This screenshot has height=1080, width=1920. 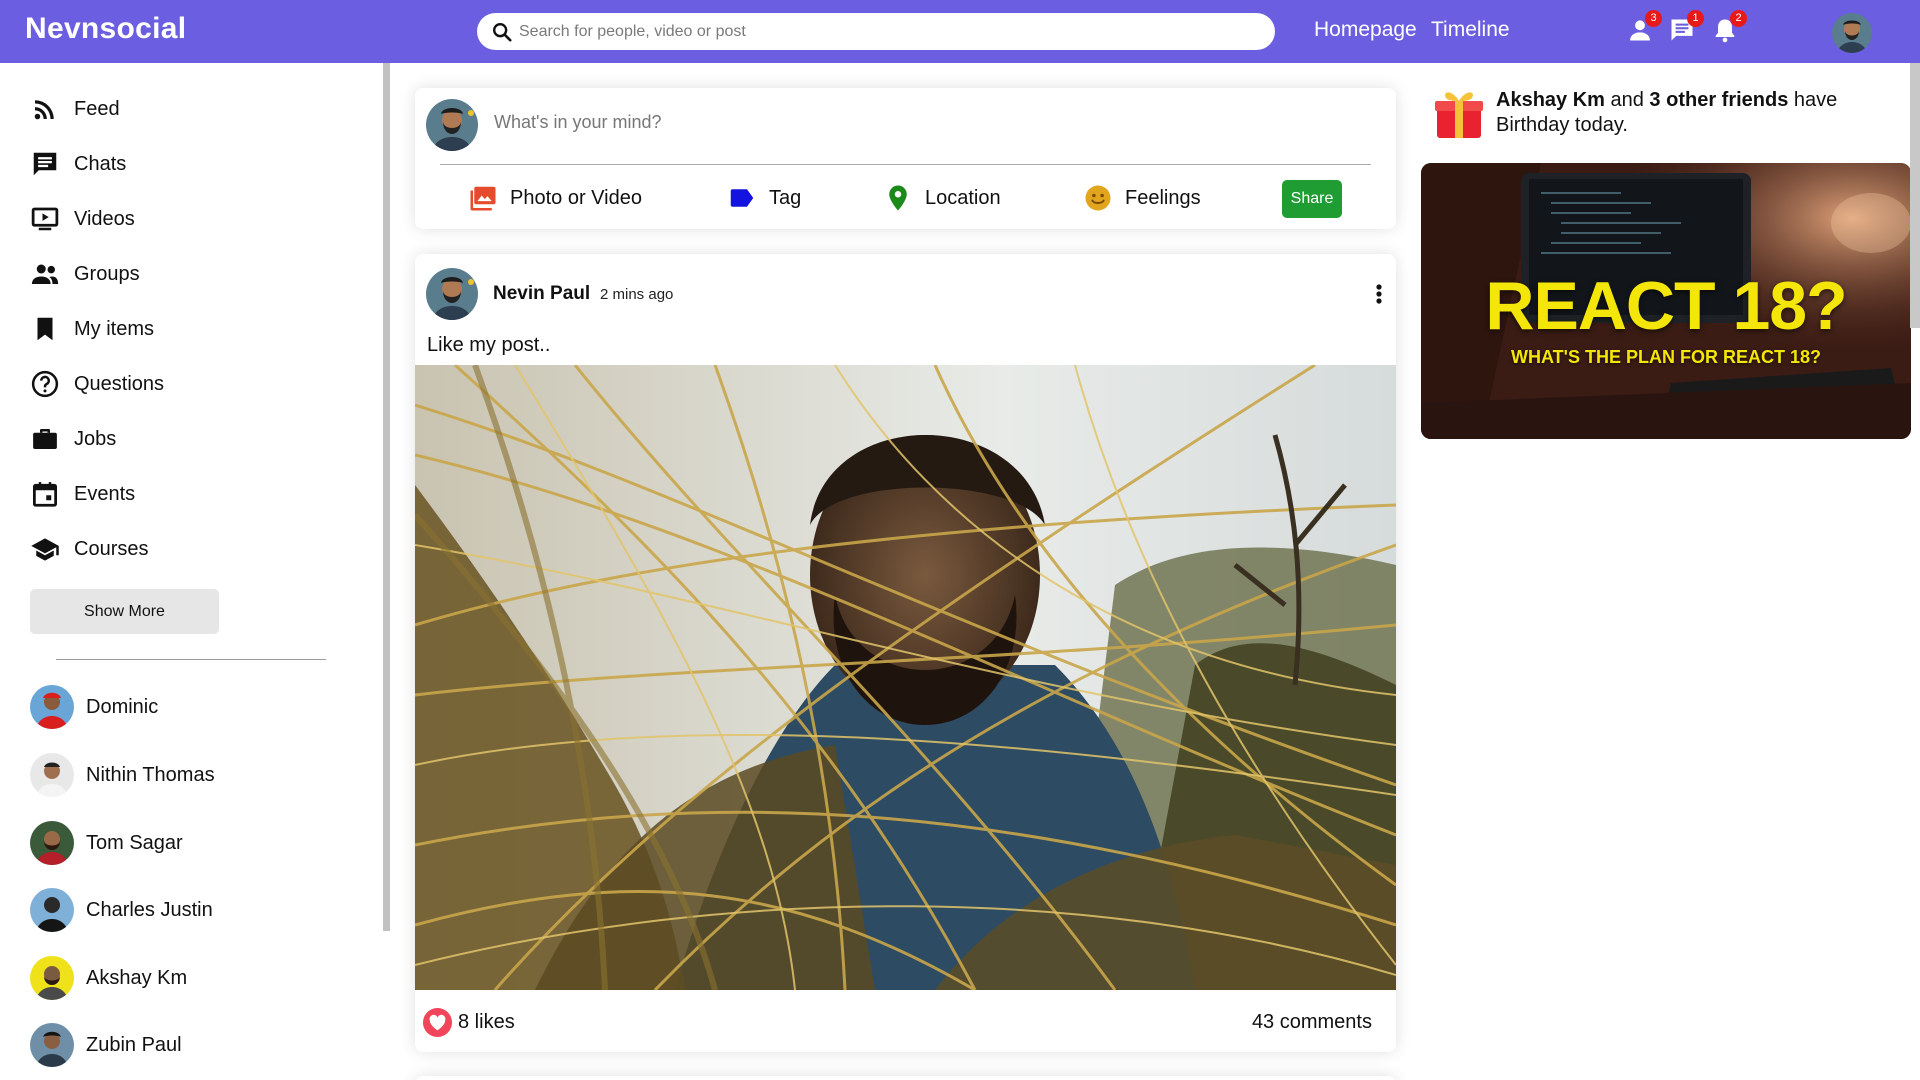 What do you see at coordinates (1550, 100) in the screenshot?
I see `birthday-name: Akshay Km` at bounding box center [1550, 100].